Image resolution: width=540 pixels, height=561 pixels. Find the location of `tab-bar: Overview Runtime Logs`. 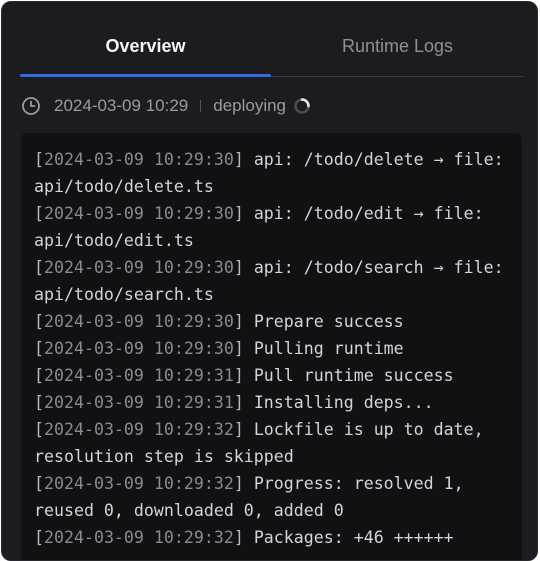

tab-bar: Overview Runtime Logs is located at coordinates (271, 39).